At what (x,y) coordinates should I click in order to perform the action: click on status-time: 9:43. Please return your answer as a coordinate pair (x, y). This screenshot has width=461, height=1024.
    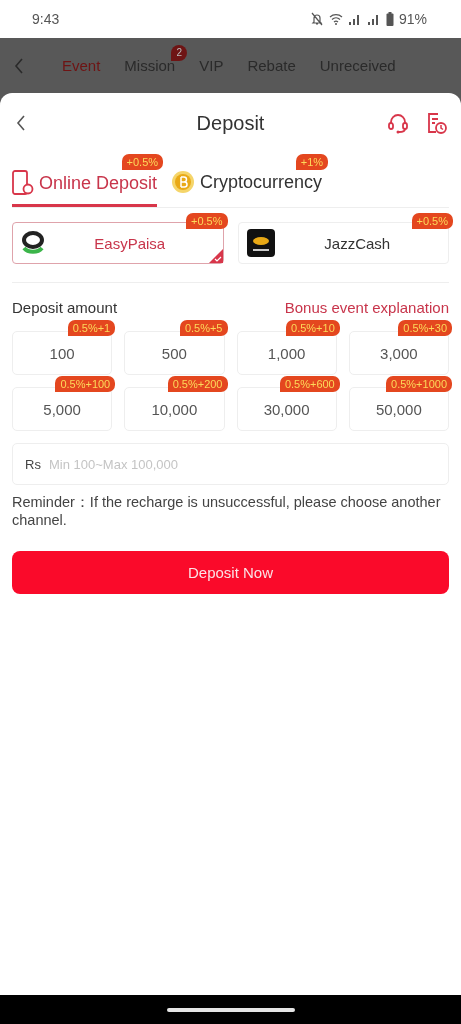
    Looking at the image, I should click on (46, 19).